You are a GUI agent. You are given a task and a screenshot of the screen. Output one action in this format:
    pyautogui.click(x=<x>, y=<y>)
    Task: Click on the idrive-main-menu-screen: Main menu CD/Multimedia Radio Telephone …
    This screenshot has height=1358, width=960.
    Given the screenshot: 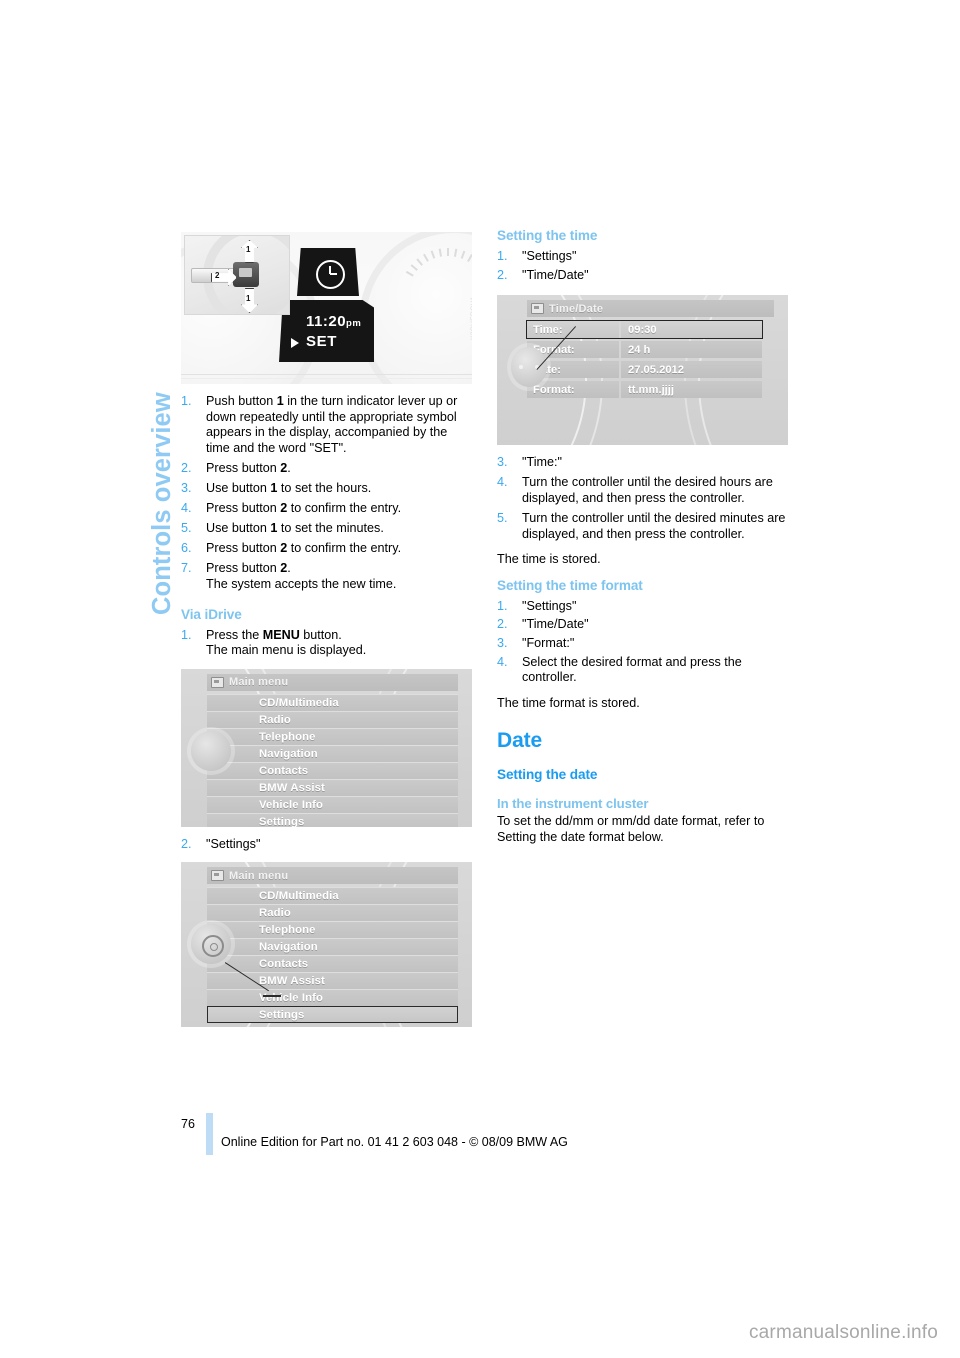 What is the action you would take?
    pyautogui.click(x=326, y=747)
    